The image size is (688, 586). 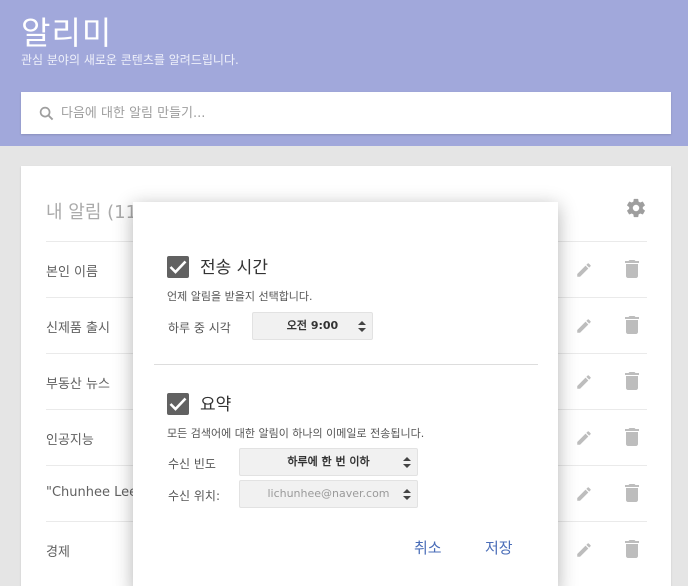 I want to click on app-title: 알리미, so click(x=67, y=33).